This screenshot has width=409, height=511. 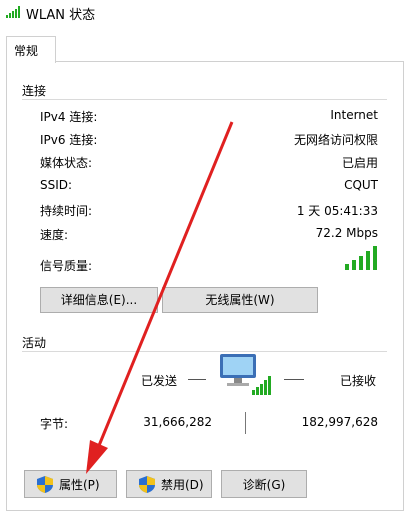 I want to click on ipv6-value: 无网络访问权限, so click(x=335, y=140).